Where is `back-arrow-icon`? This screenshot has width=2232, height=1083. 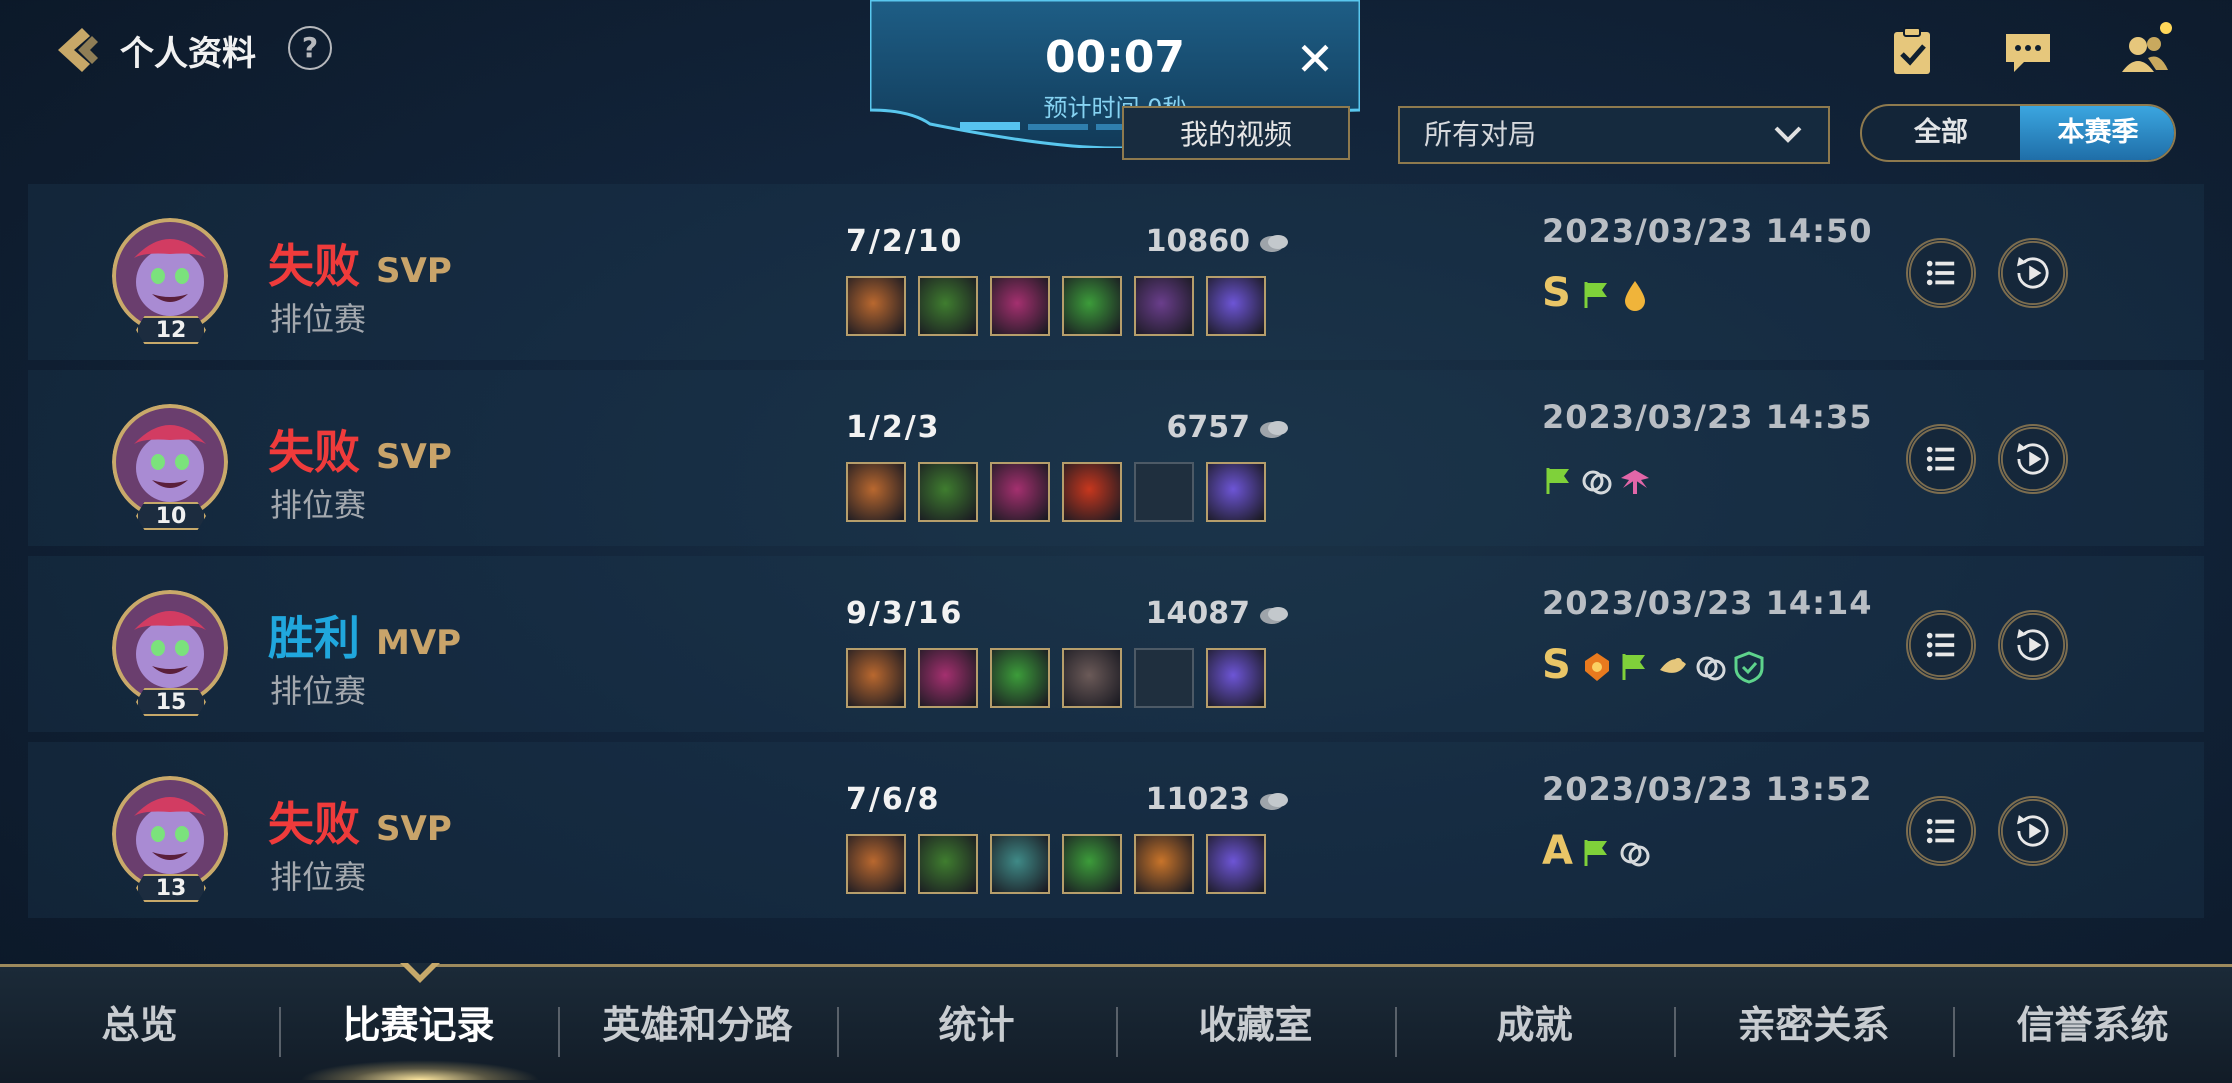
back-arrow-icon is located at coordinates (76, 50).